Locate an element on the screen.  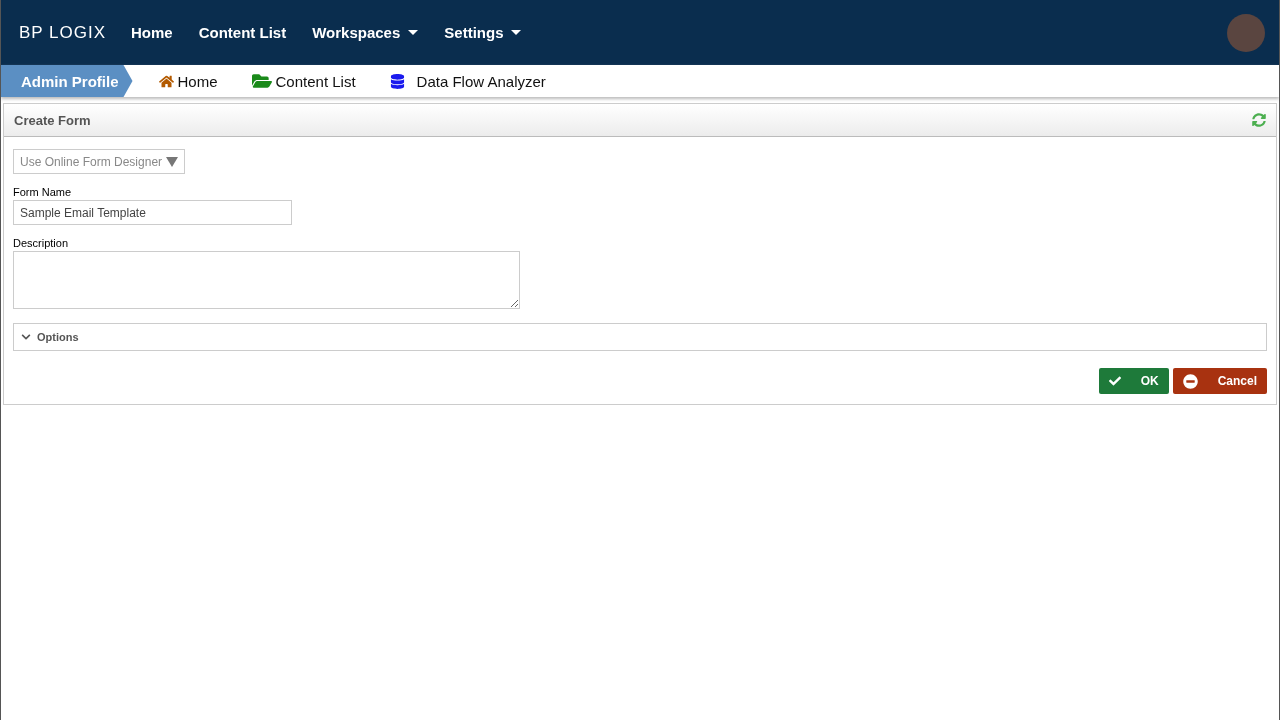
field-label: Form Name is located at coordinates (43, 192).